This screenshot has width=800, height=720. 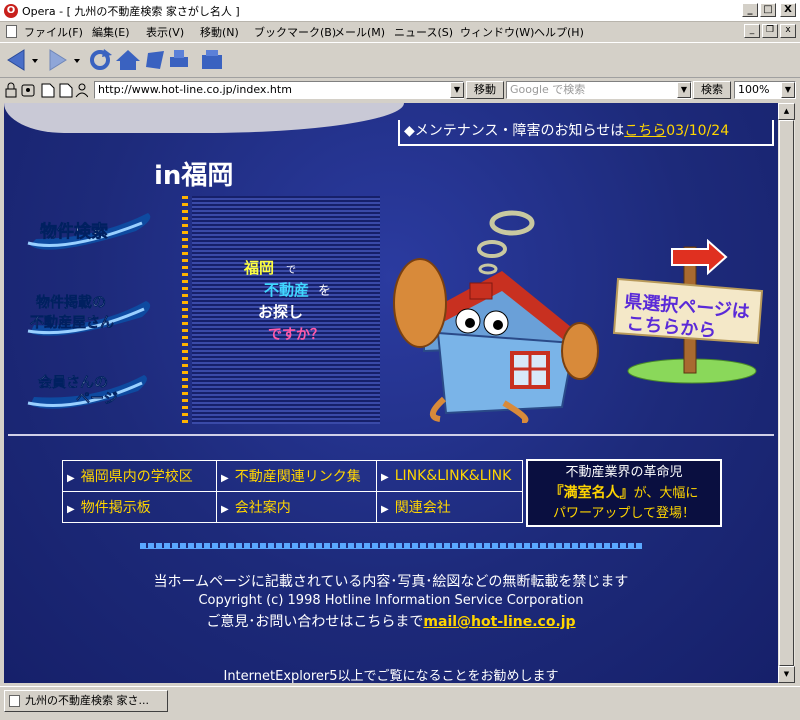 I want to click on cookie-icon, so click(x=28, y=90).